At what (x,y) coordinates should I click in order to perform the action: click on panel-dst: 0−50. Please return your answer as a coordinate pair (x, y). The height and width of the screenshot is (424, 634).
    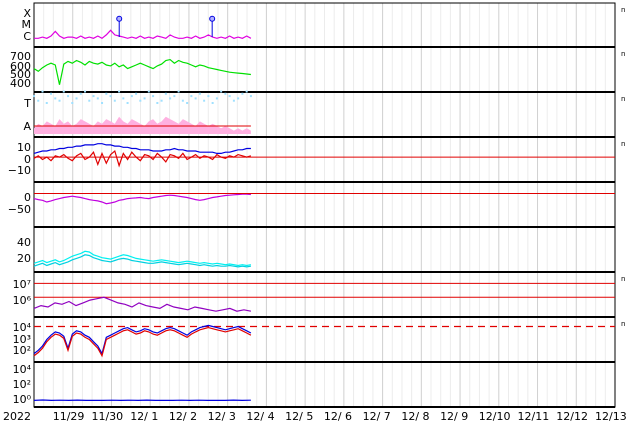
    Looking at the image, I should click on (311, 203).